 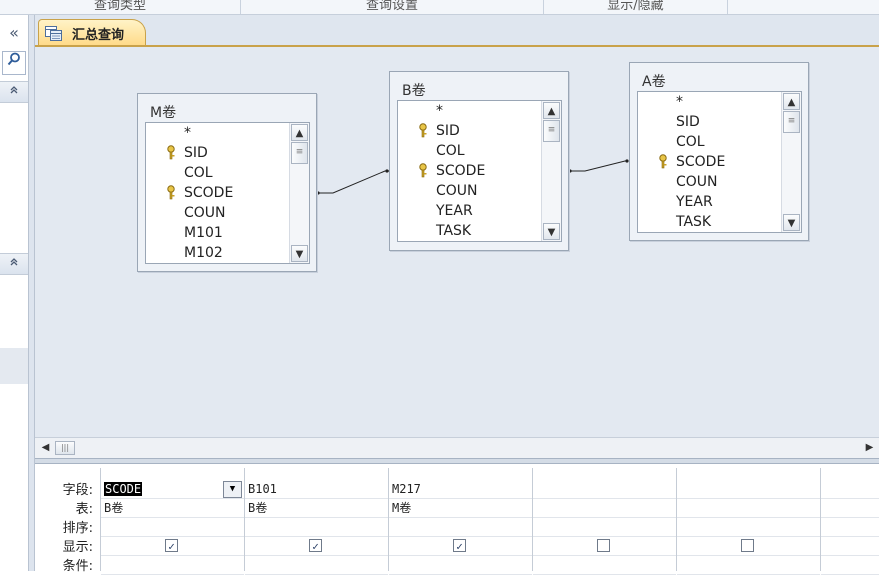 What do you see at coordinates (352, 182) in the screenshot?
I see `join-line-m-b` at bounding box center [352, 182].